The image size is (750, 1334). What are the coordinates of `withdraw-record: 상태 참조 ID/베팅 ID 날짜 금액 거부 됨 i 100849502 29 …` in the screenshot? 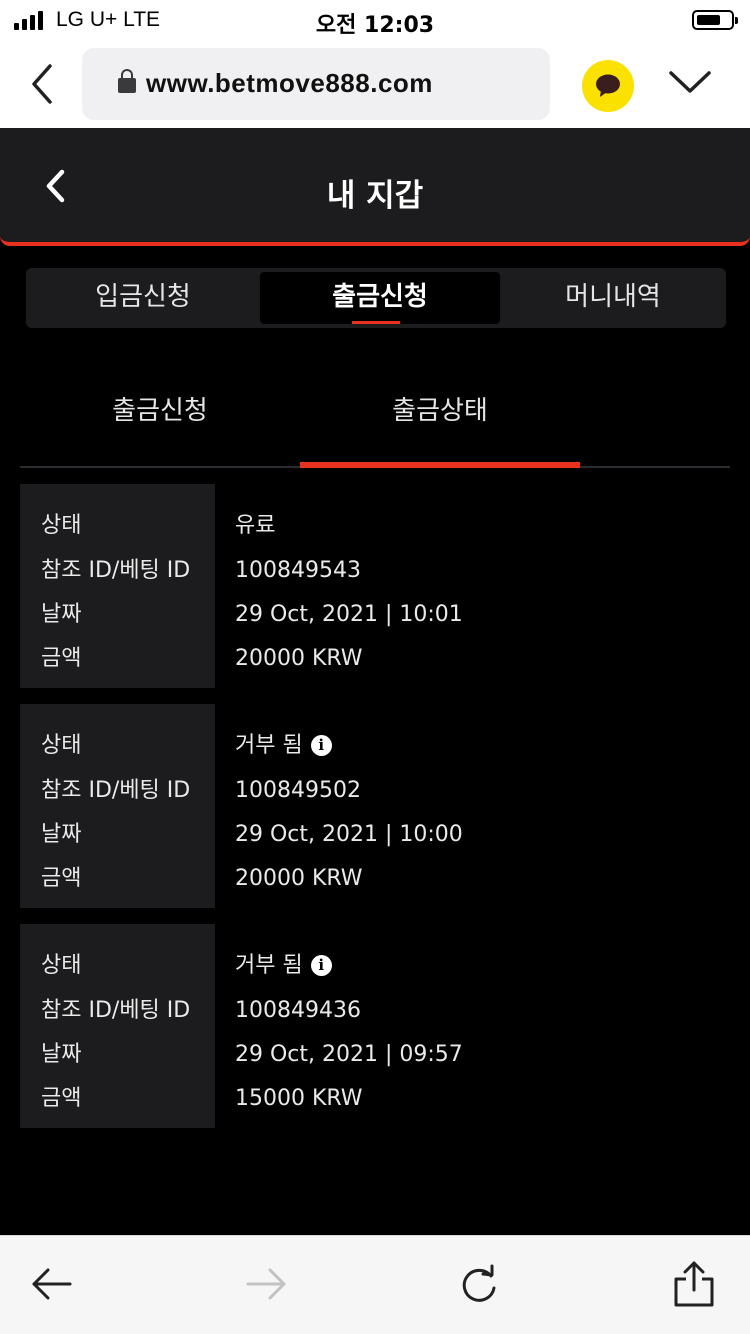 It's located at (375, 806).